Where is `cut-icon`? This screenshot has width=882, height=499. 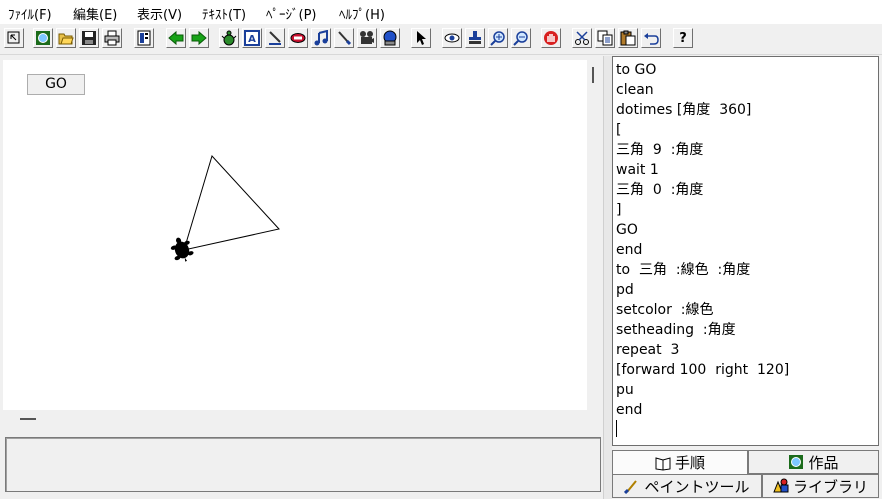
cut-icon is located at coordinates (582, 38).